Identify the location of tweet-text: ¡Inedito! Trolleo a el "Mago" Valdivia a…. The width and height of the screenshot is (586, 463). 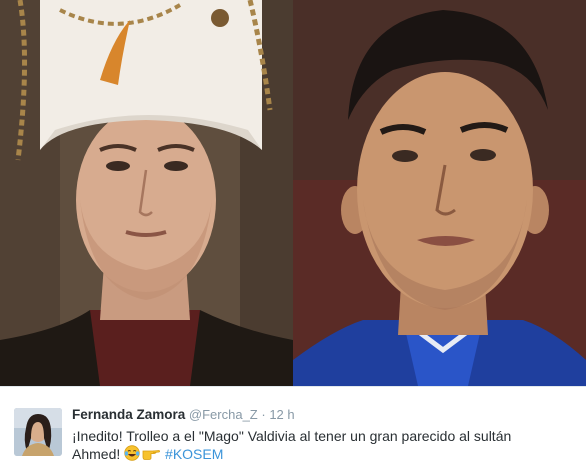
(324, 445).